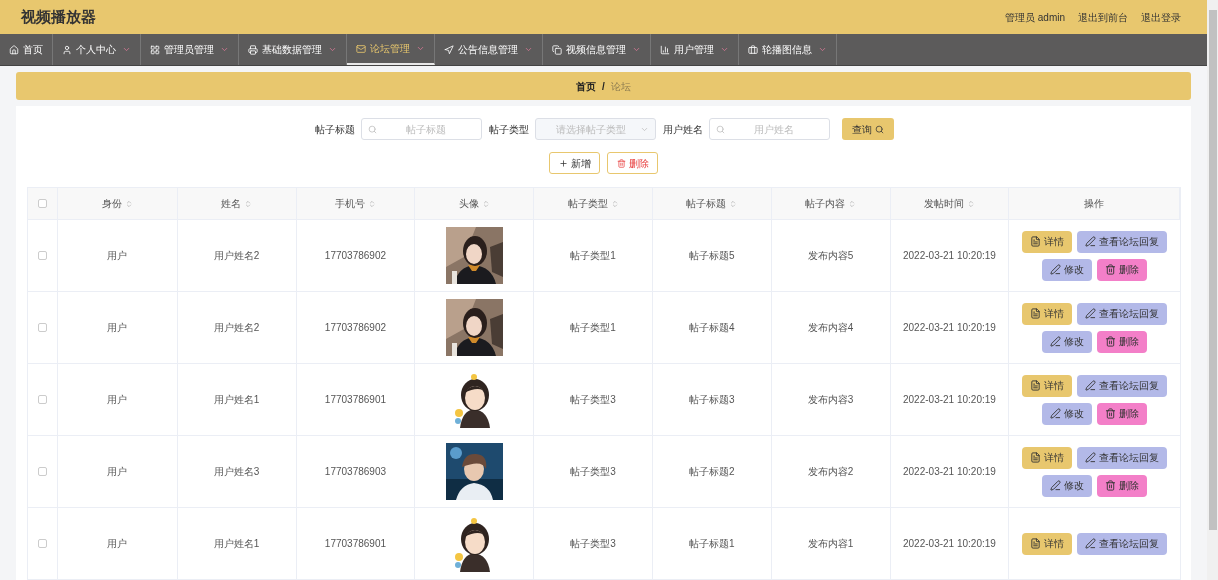 This screenshot has width=1218, height=580. Describe the element at coordinates (943, 203) in the screenshot. I see `column-header: 发帖时间` at that location.